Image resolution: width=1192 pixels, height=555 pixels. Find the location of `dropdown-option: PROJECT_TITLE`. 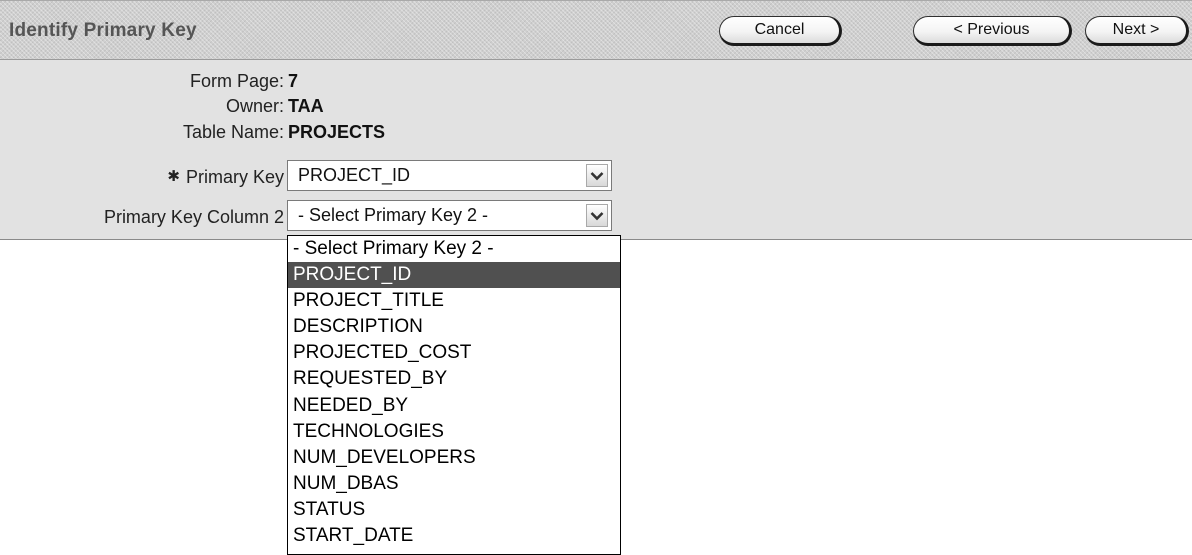

dropdown-option: PROJECT_TITLE is located at coordinates (454, 301).